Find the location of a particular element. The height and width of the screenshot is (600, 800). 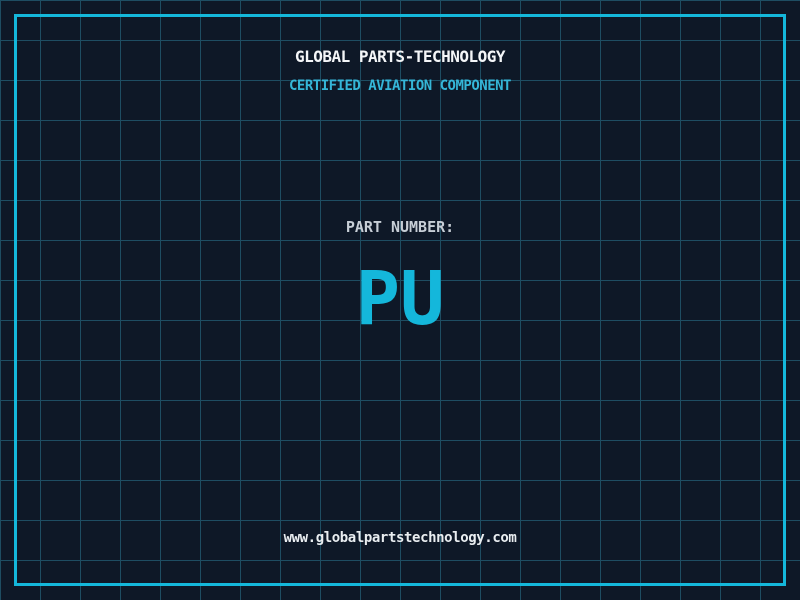

part-number-label: PART NUMBER: is located at coordinates (400, 227).